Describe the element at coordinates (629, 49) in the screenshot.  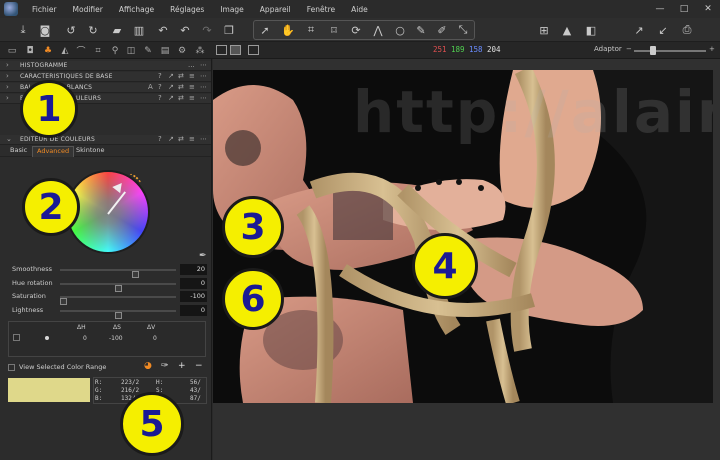
I see `zoom-out-button: −` at that location.